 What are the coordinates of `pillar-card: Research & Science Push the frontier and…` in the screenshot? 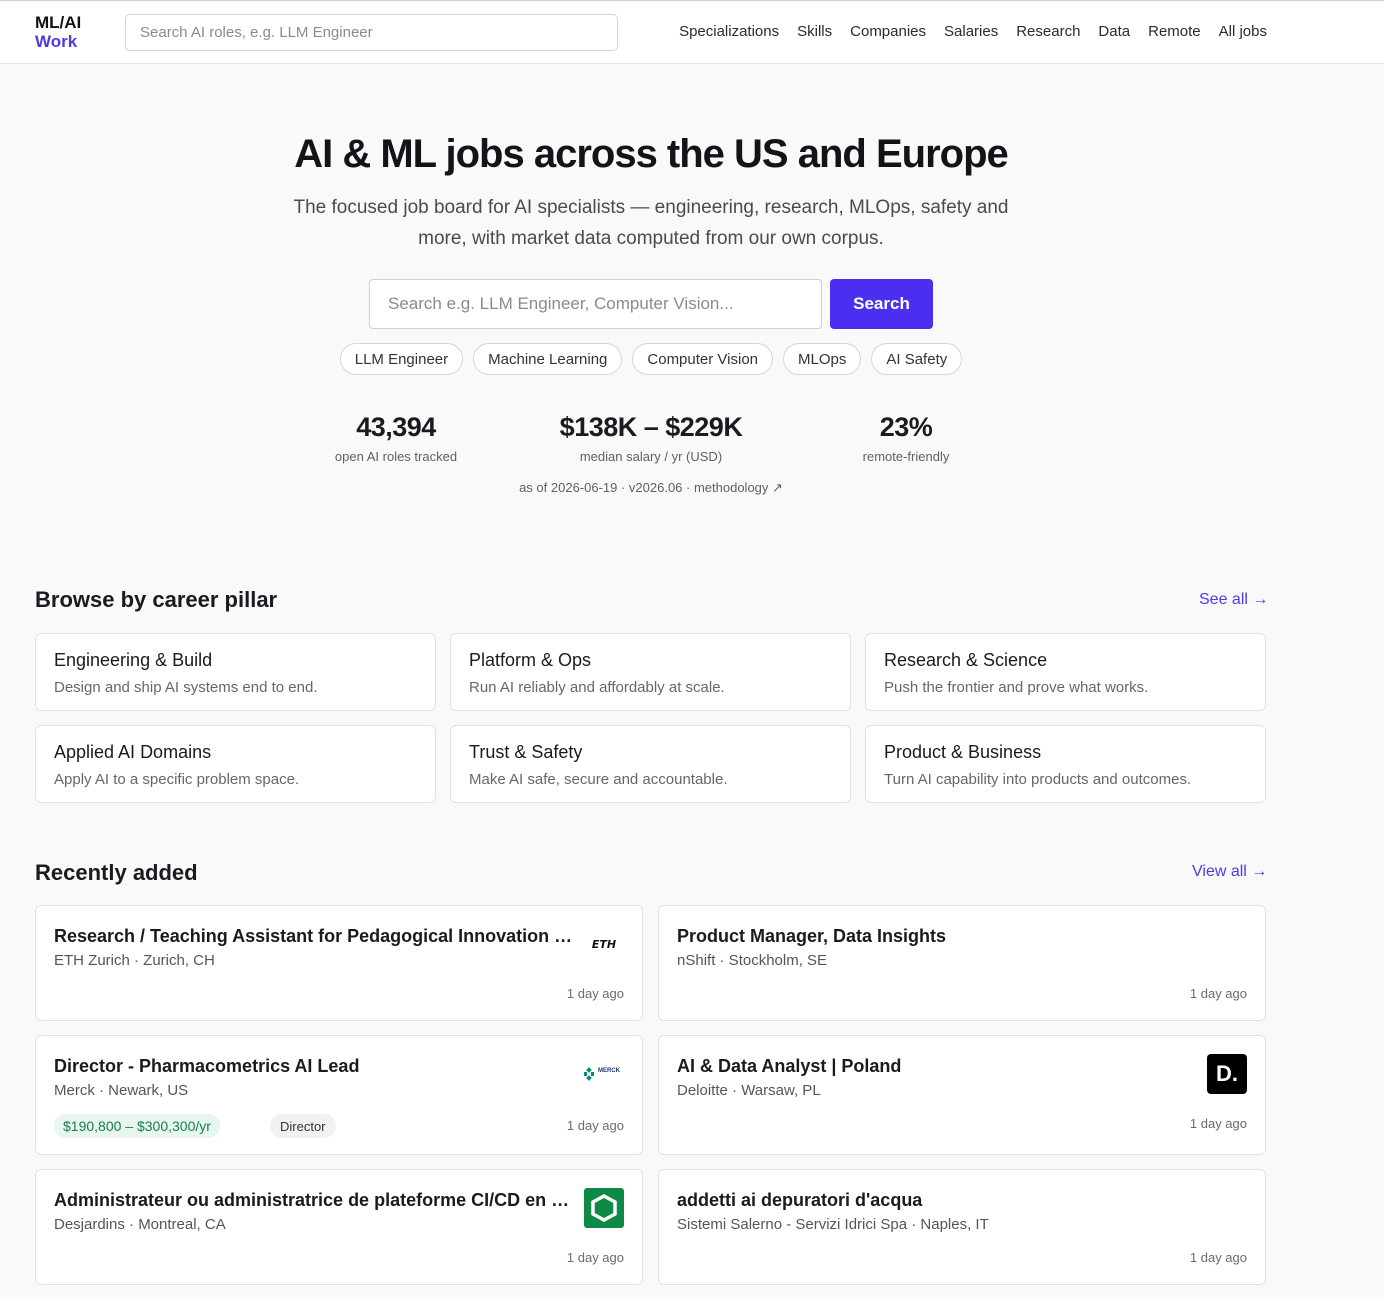 It's located at (1065, 672).